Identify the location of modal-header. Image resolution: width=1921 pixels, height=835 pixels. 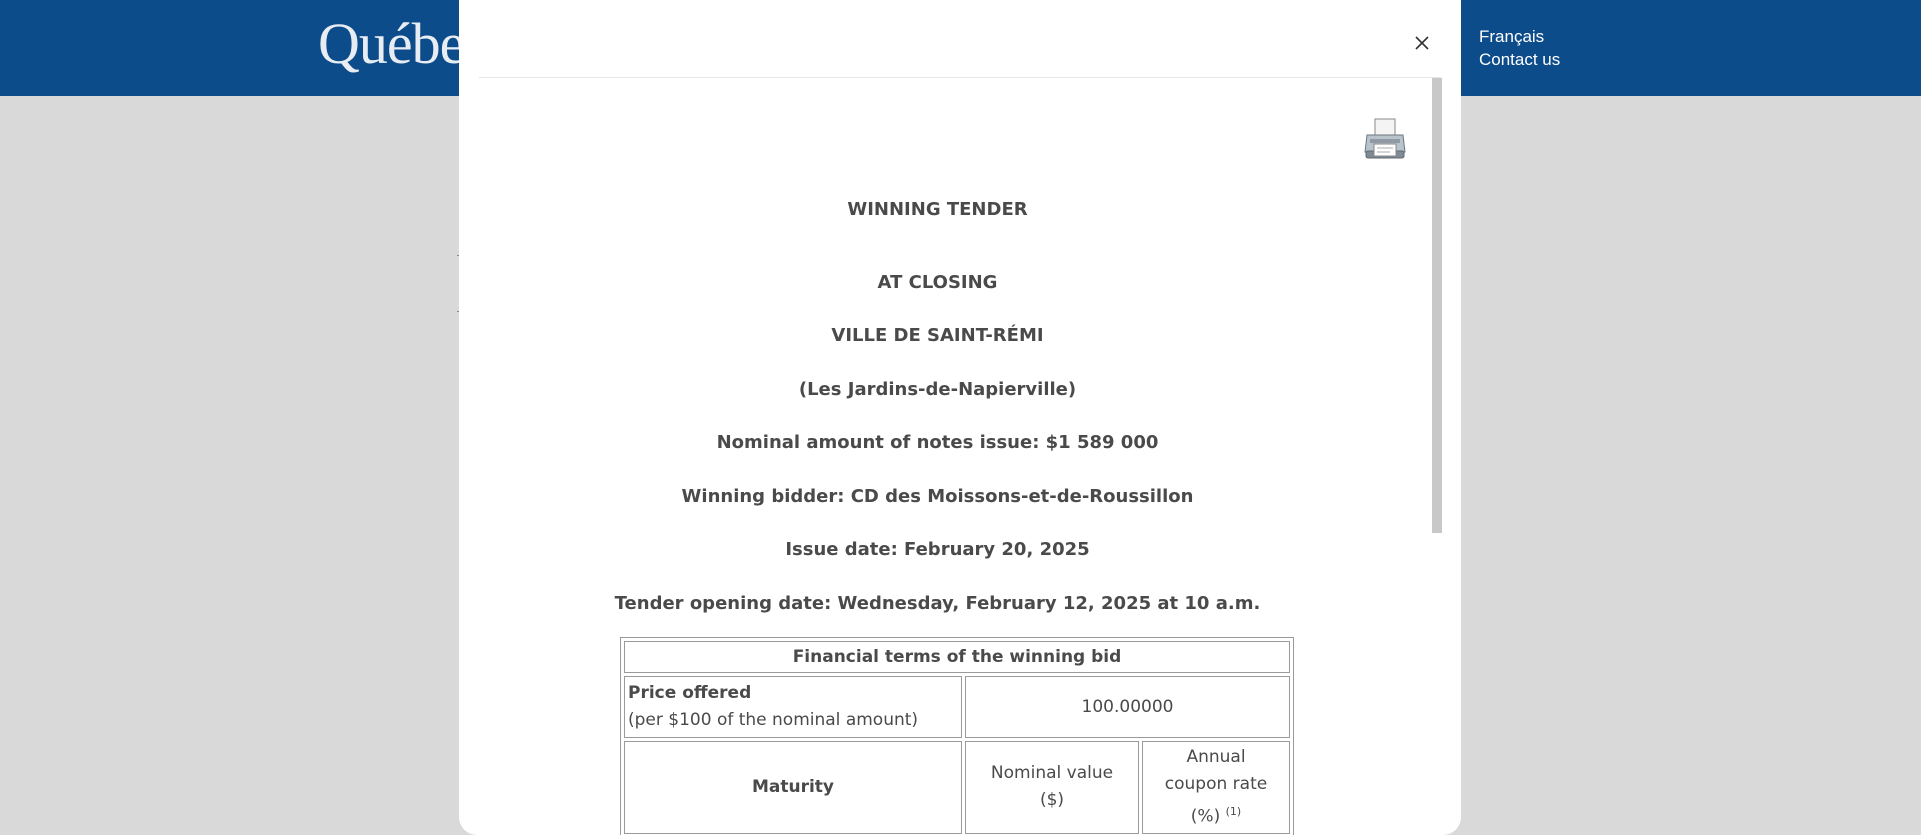
(960, 39).